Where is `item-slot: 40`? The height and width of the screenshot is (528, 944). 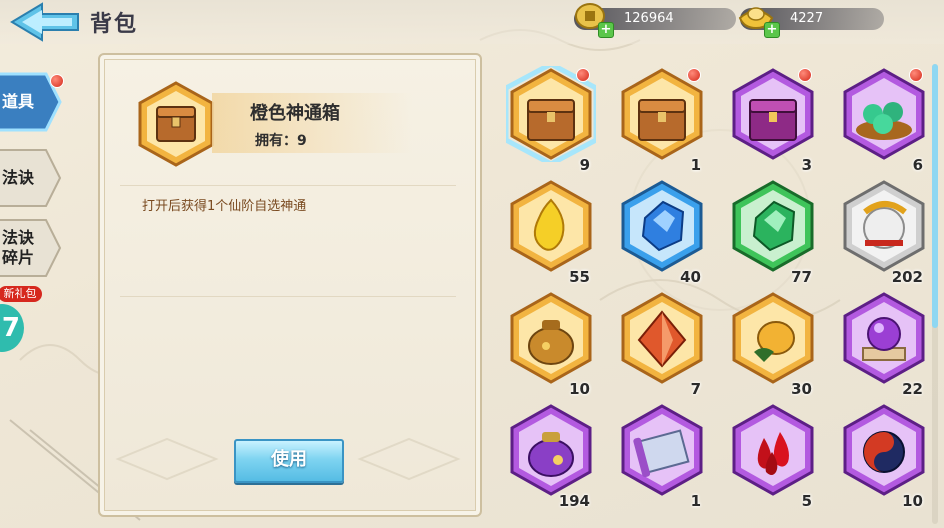 item-slot: 40 is located at coordinates (659, 232).